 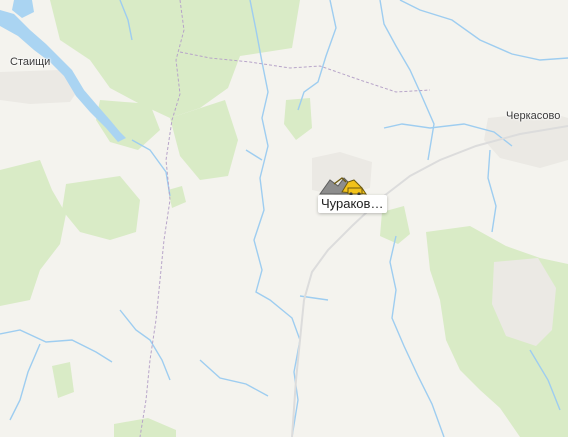 I want to click on quarry-icon, so click(x=343, y=186).